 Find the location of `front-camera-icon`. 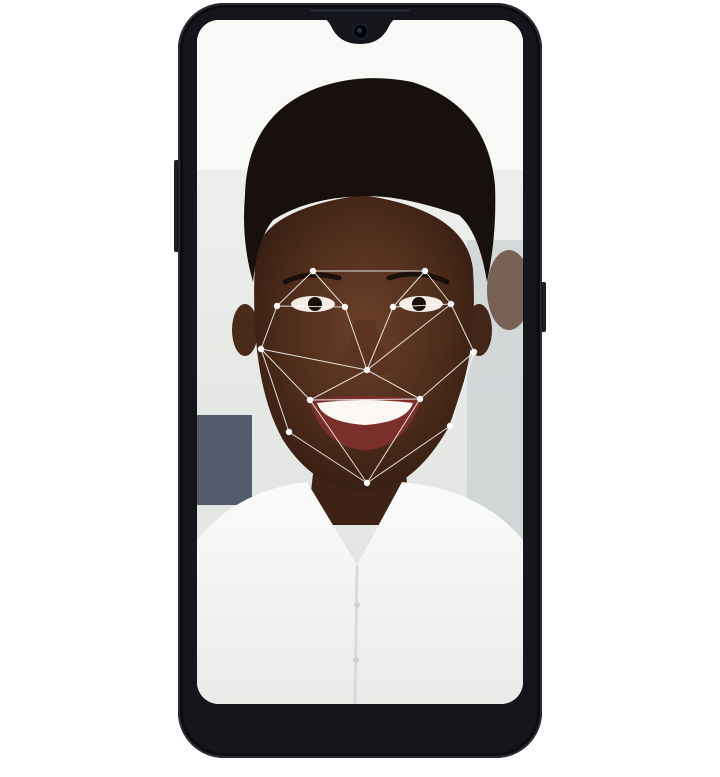

front-camera-icon is located at coordinates (360, 31).